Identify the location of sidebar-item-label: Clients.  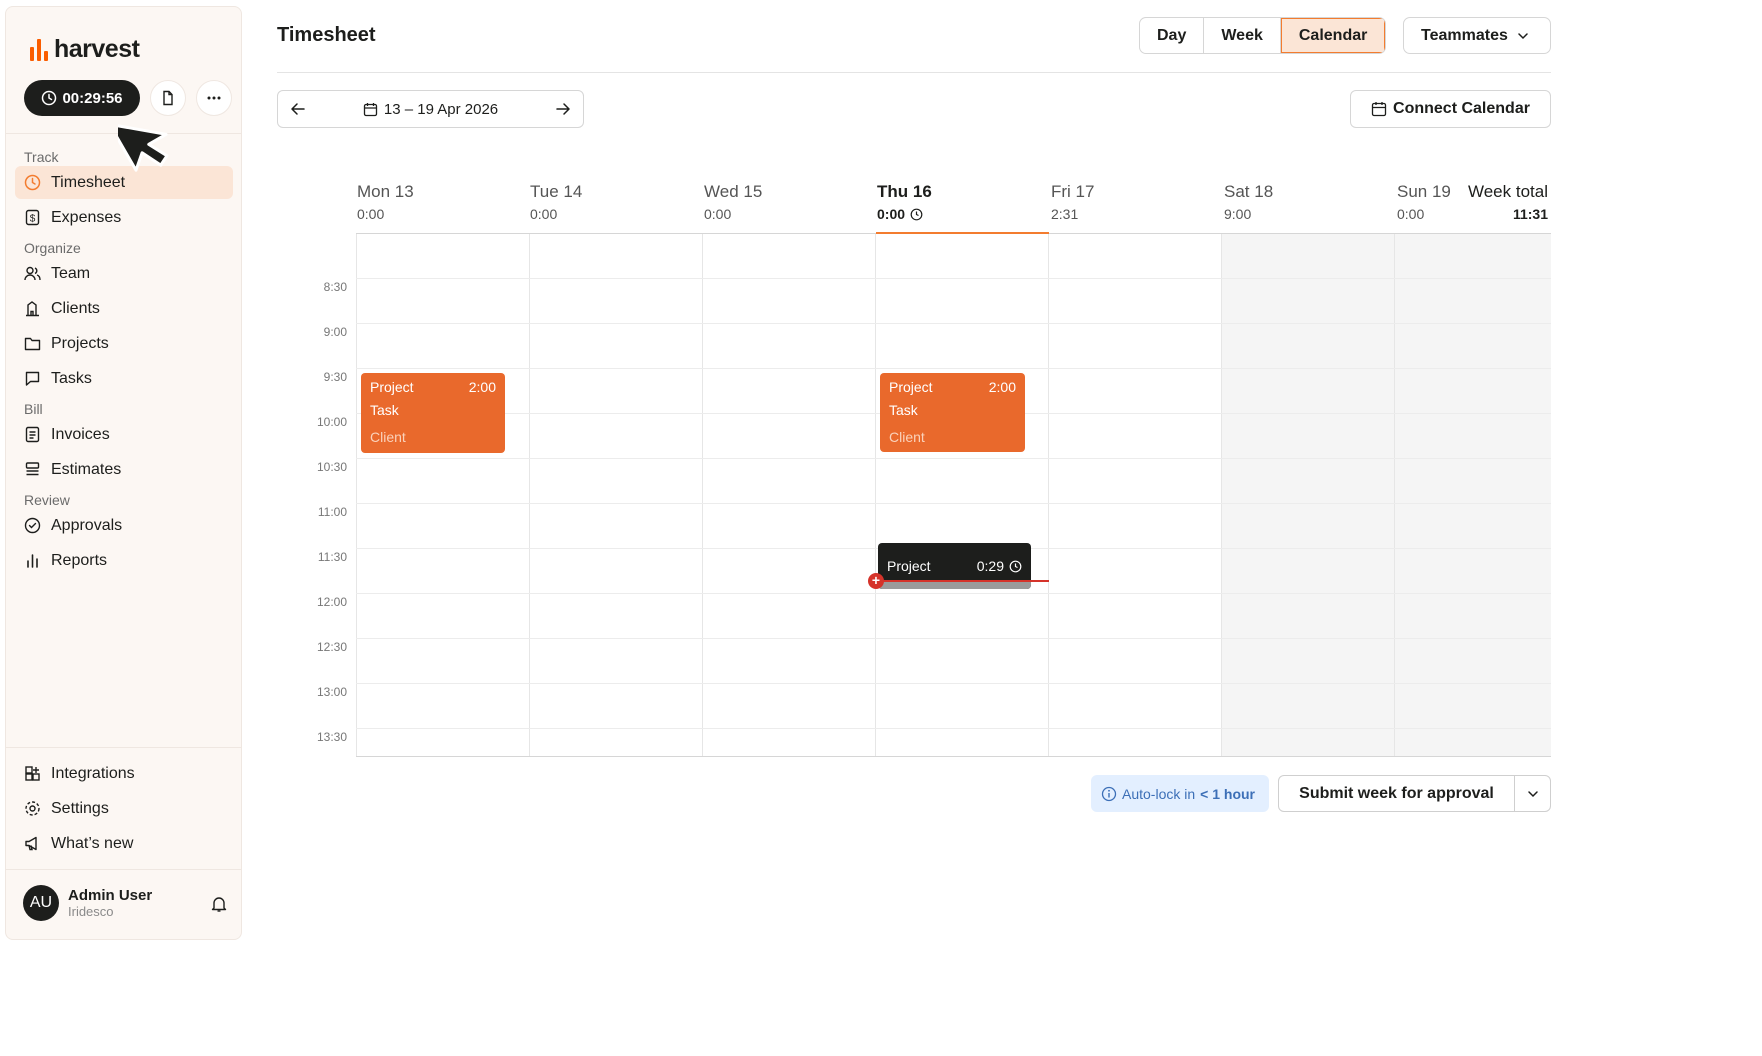
(75, 308).